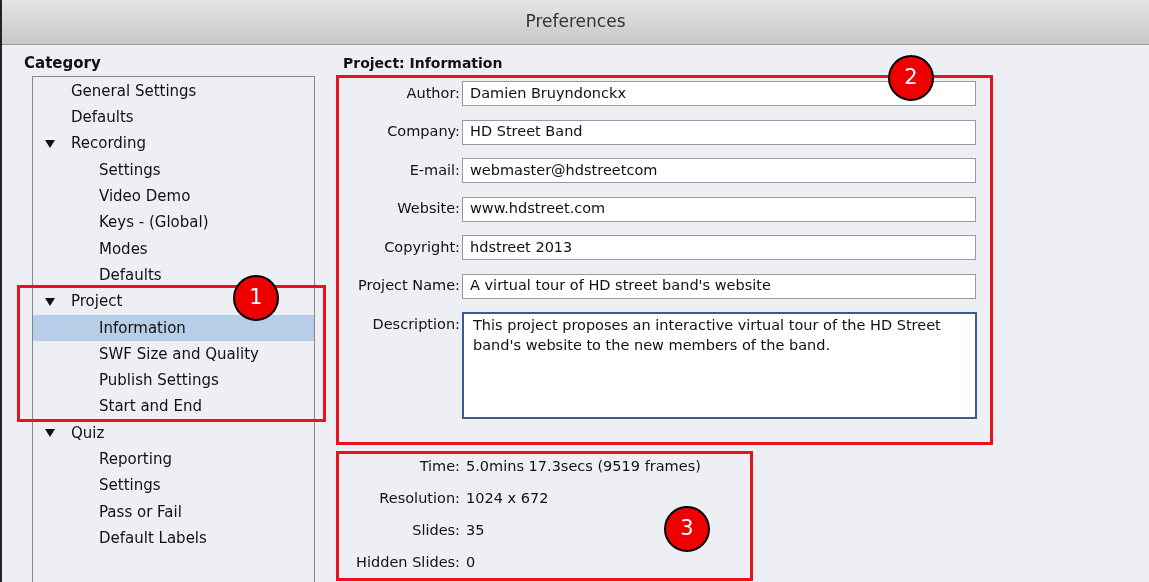 The image size is (1149, 582). I want to click on info-label: Hidden Slides:, so click(408, 563).